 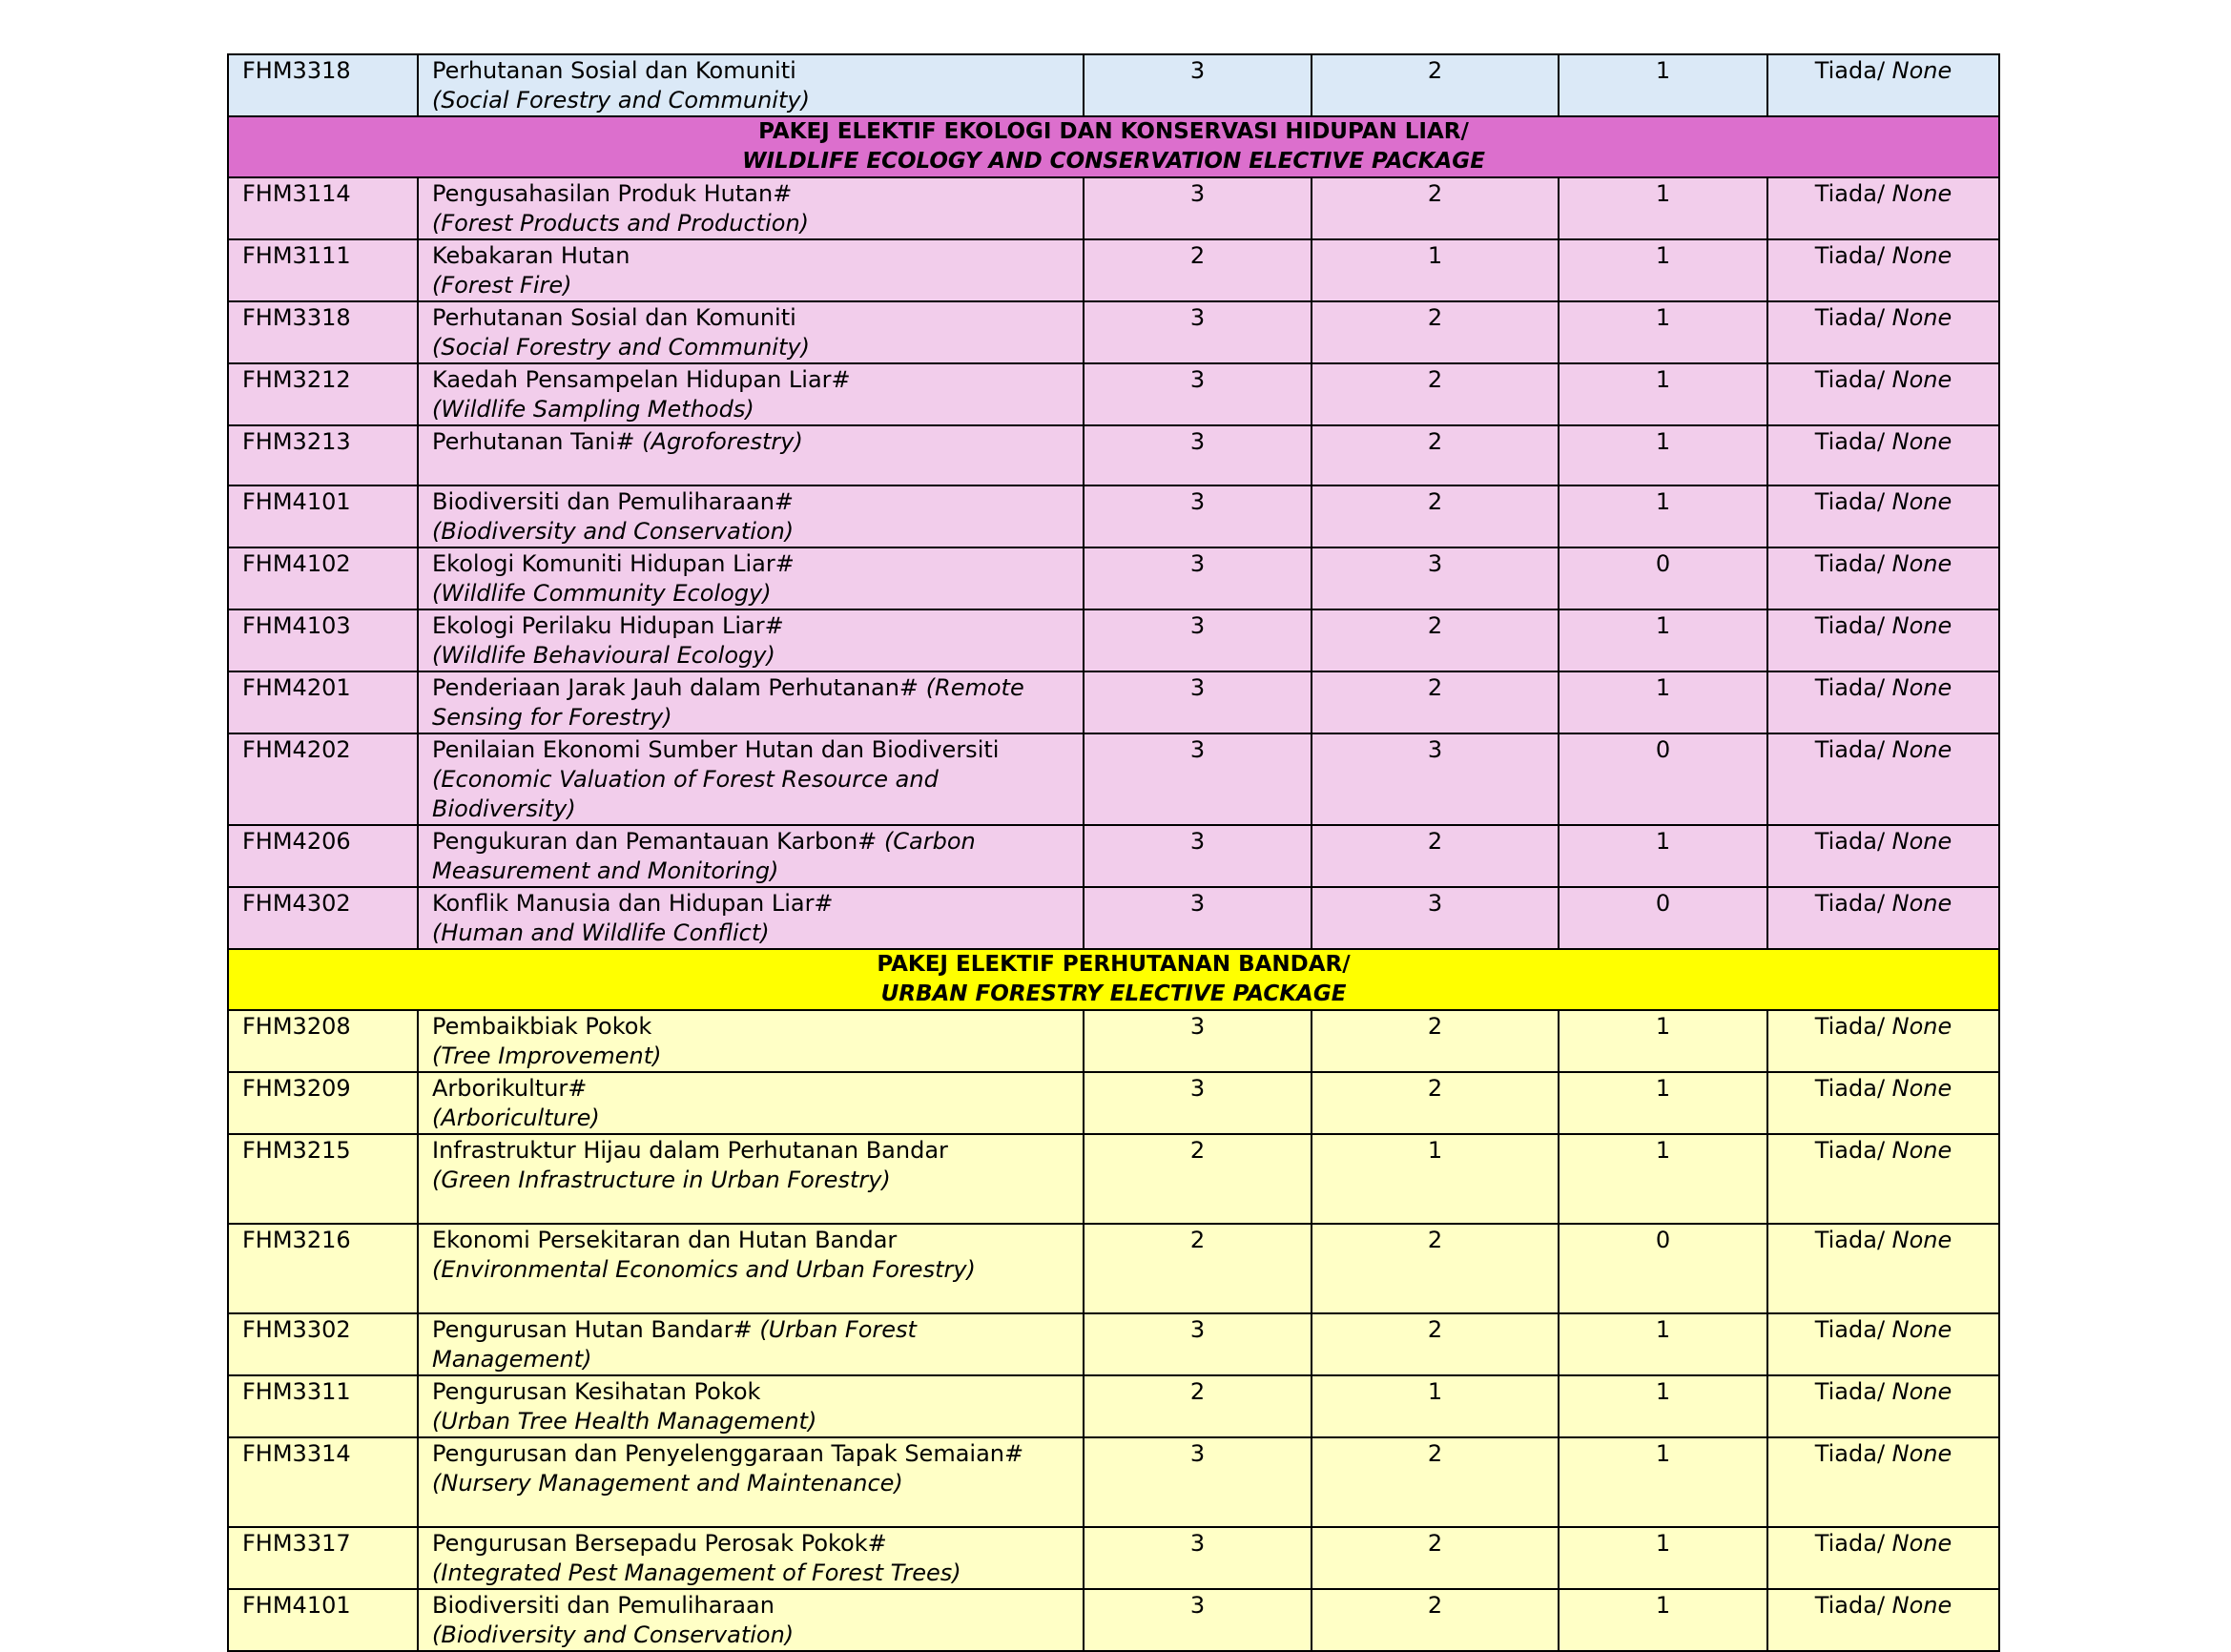 I want to click on course-name: Arborikultur# (Arboriculture), so click(x=751, y=1103).